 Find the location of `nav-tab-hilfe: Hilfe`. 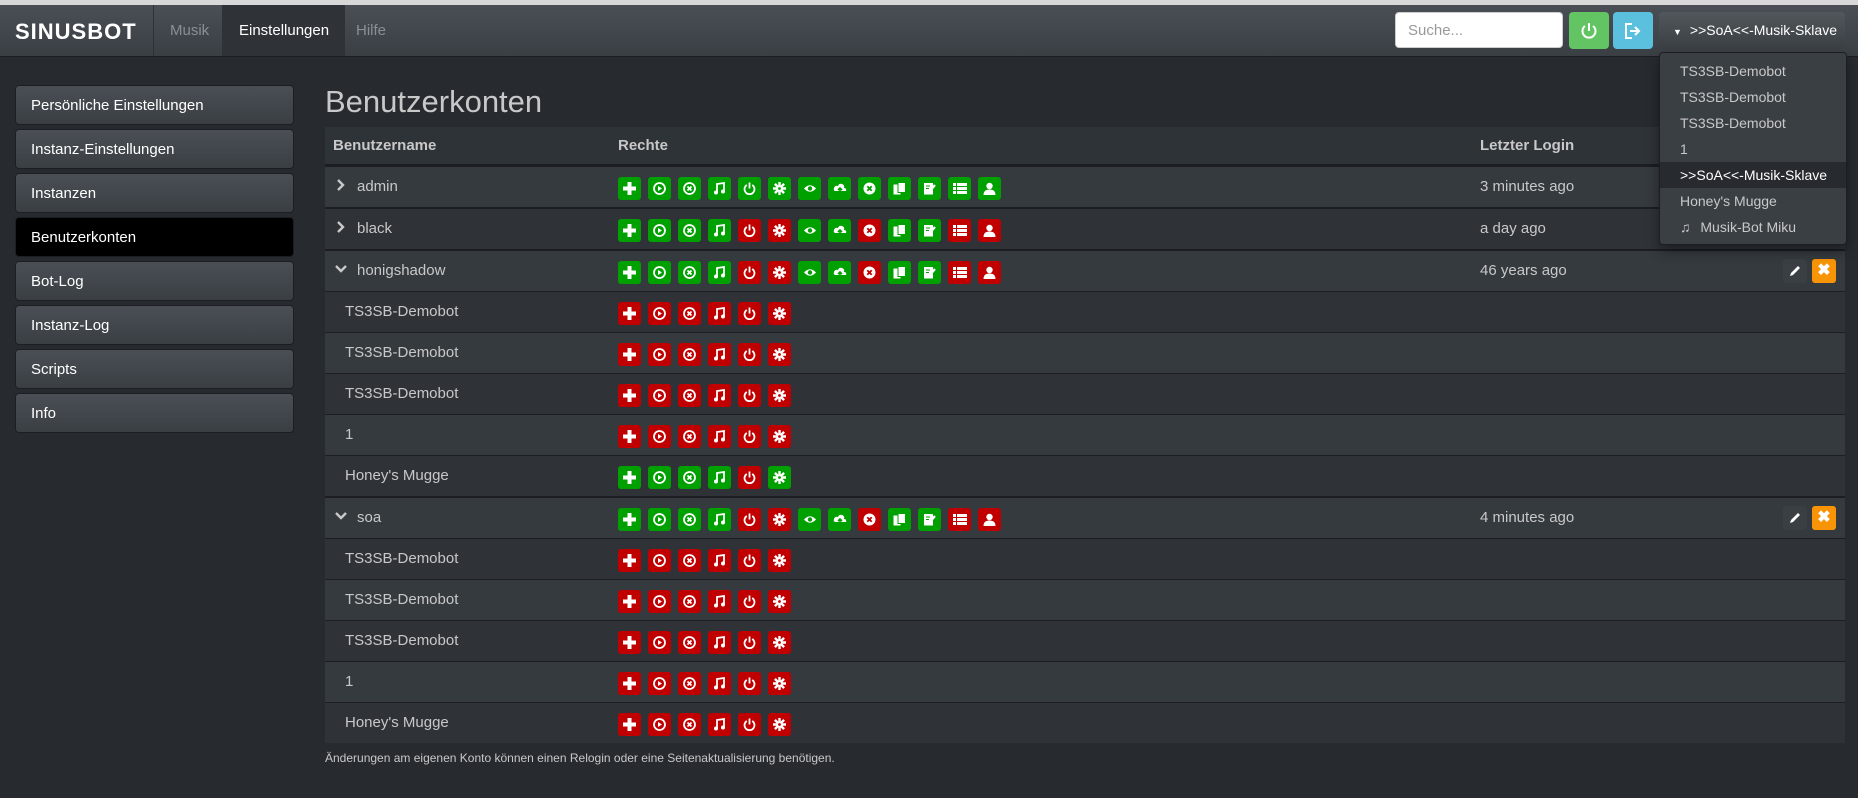

nav-tab-hilfe: Hilfe is located at coordinates (370, 30).